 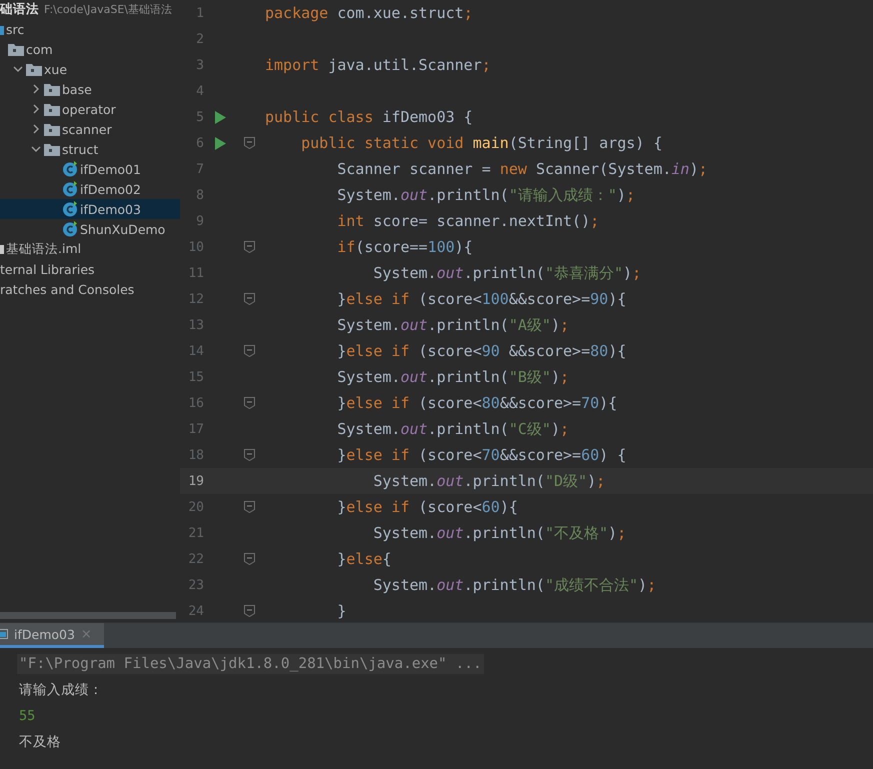 I want to click on tree-item: scanner, so click(x=90, y=129).